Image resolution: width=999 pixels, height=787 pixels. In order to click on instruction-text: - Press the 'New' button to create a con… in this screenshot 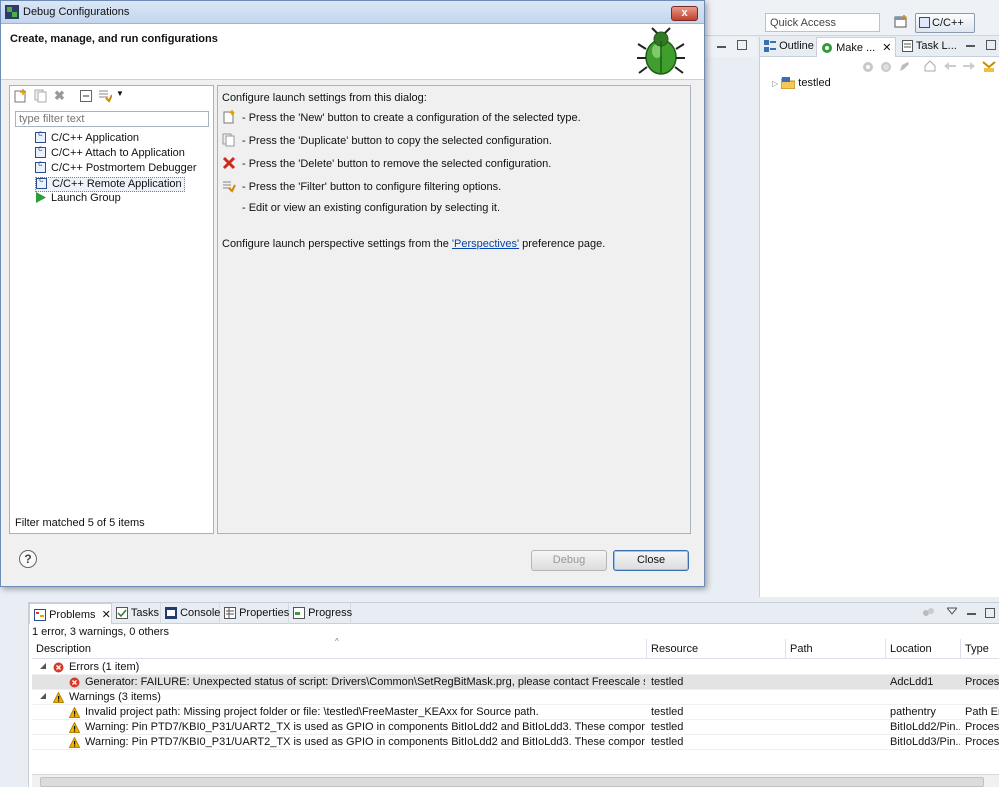, I will do `click(411, 118)`.